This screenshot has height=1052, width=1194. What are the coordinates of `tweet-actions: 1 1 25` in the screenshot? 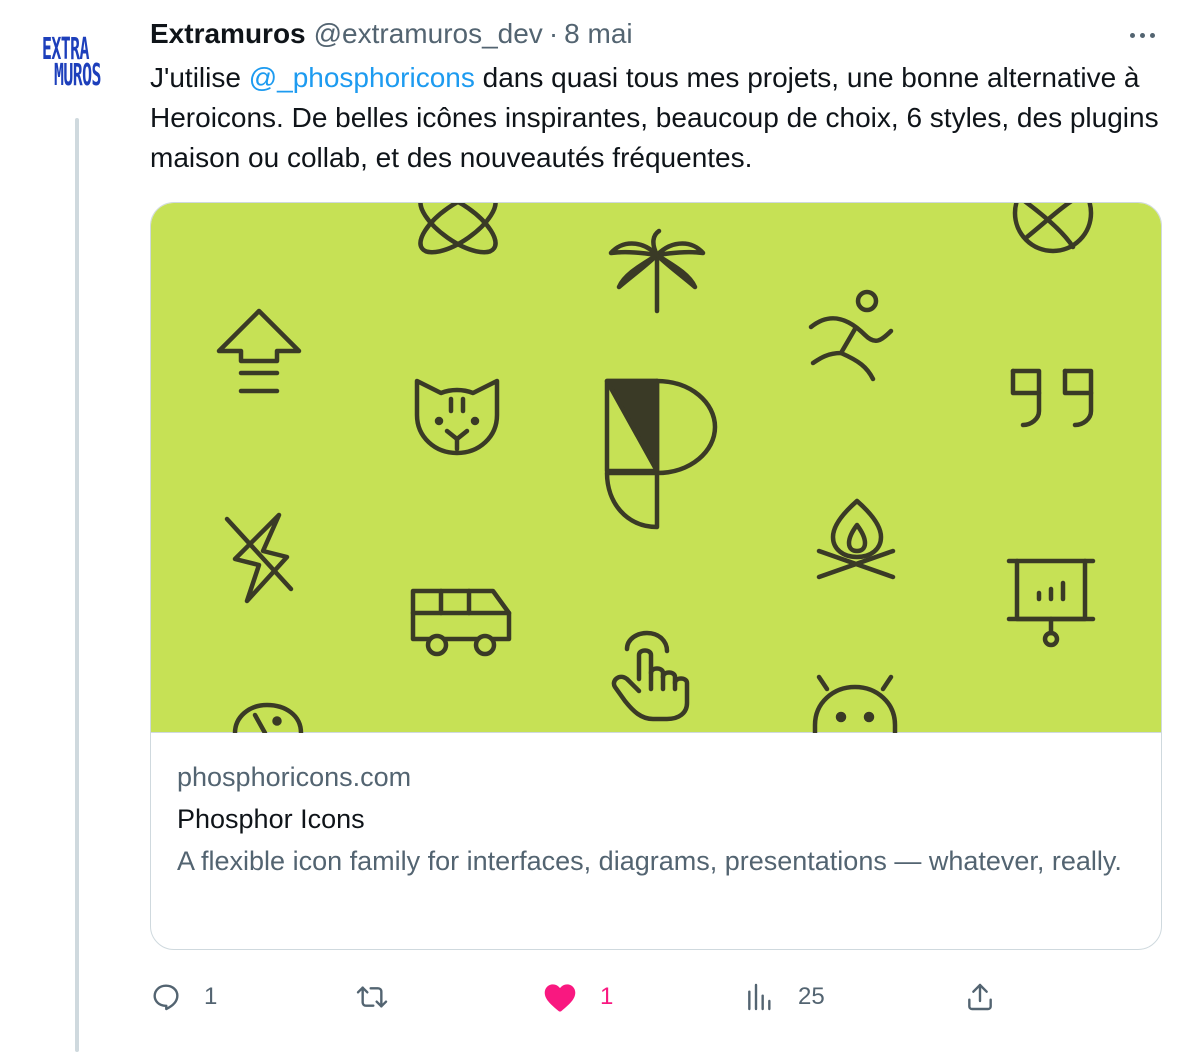 It's located at (597, 997).